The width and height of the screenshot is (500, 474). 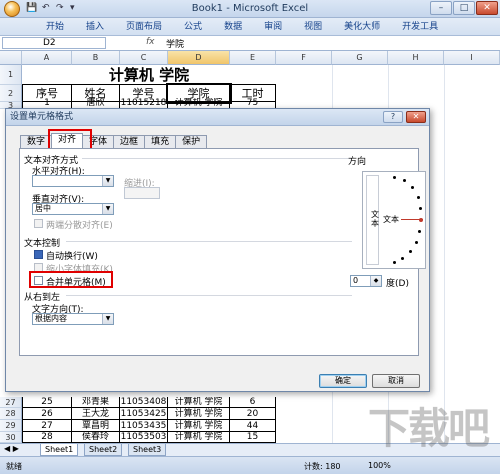 I want to click on table-cell: 11053408, so click(x=144, y=402).